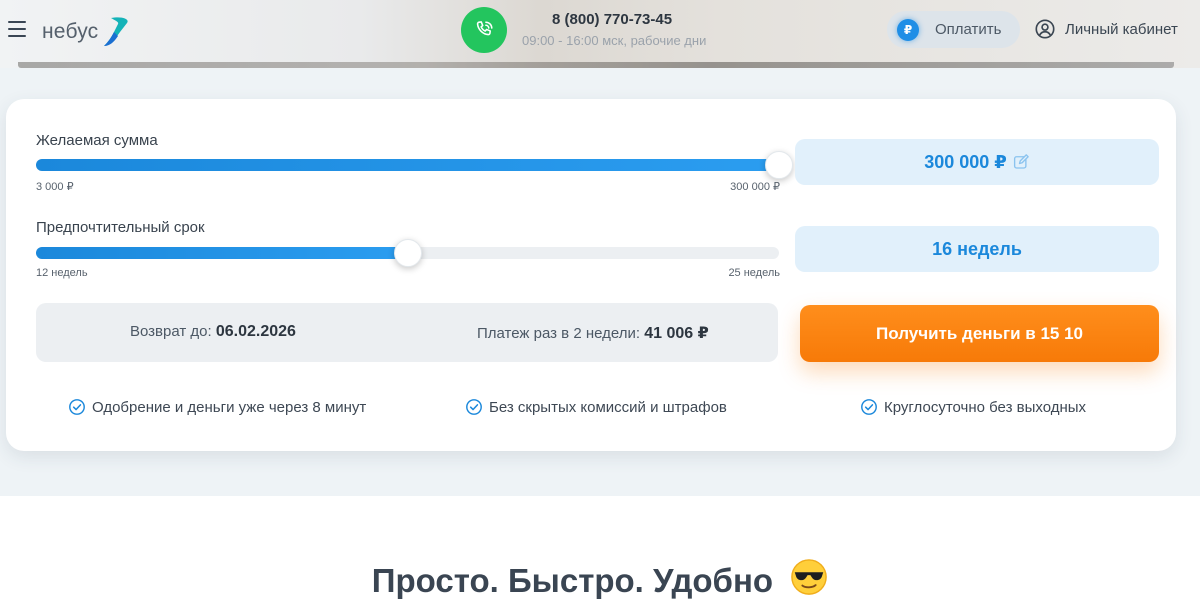  I want to click on feature-text: Одобрение и деньги уже через 8 минут, so click(229, 407).